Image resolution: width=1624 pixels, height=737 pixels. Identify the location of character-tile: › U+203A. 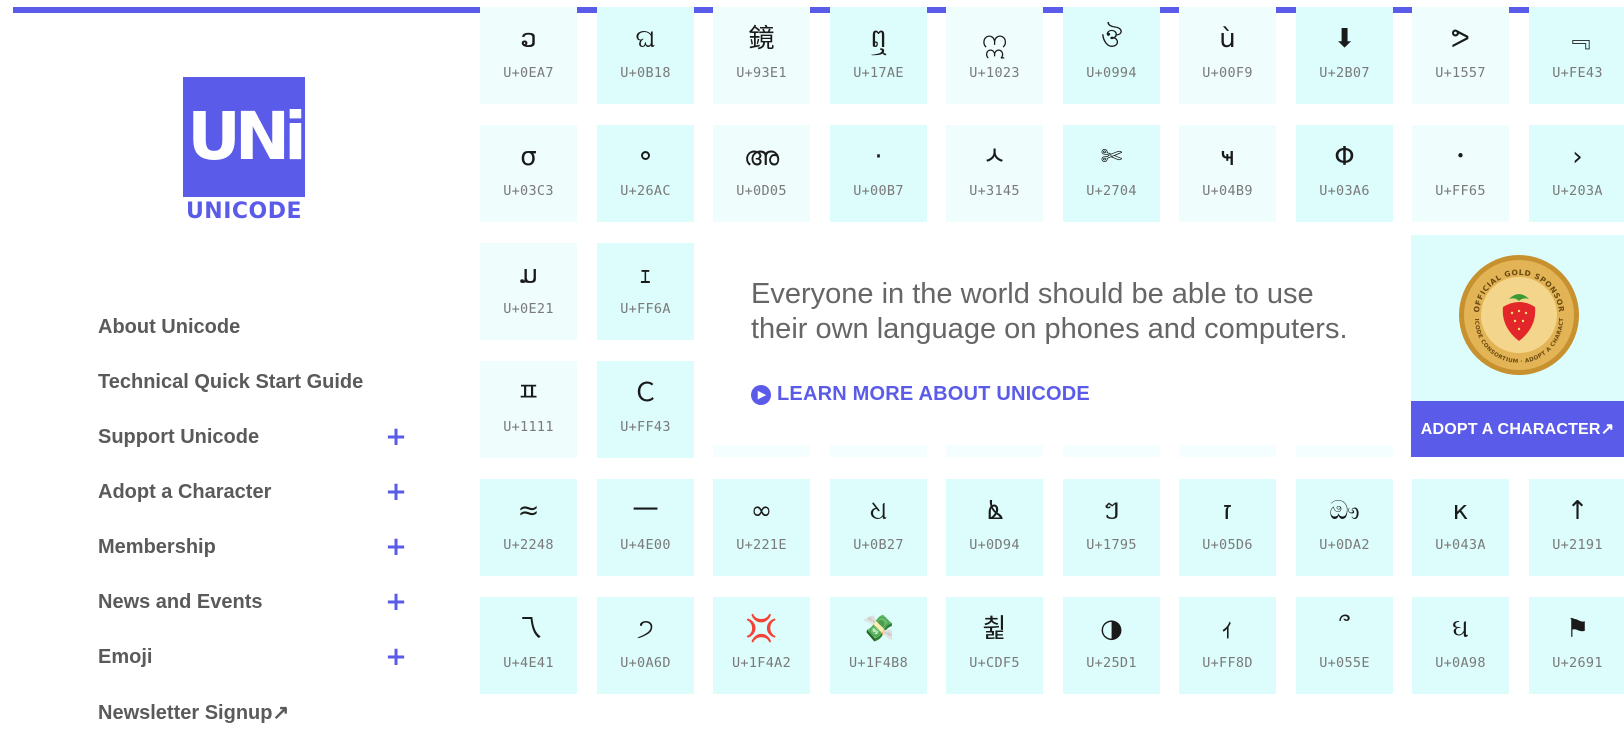
(1576, 173).